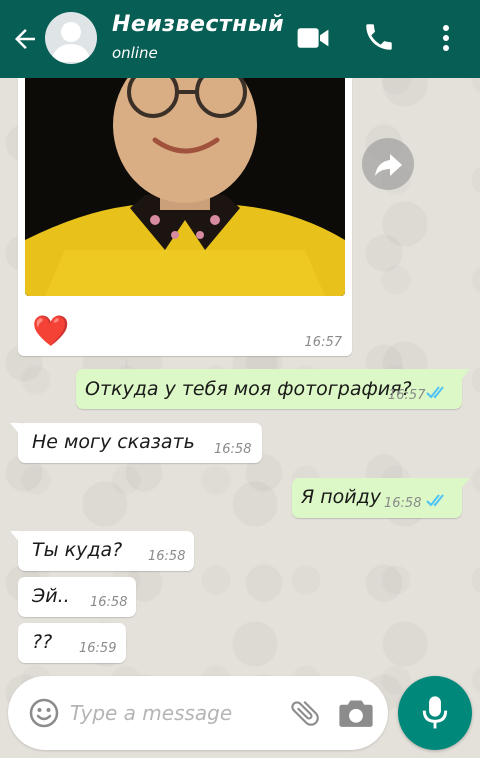 The width and height of the screenshot is (480, 758). Describe the element at coordinates (198, 24) in the screenshot. I see `contact-name: Неизвестный` at that location.